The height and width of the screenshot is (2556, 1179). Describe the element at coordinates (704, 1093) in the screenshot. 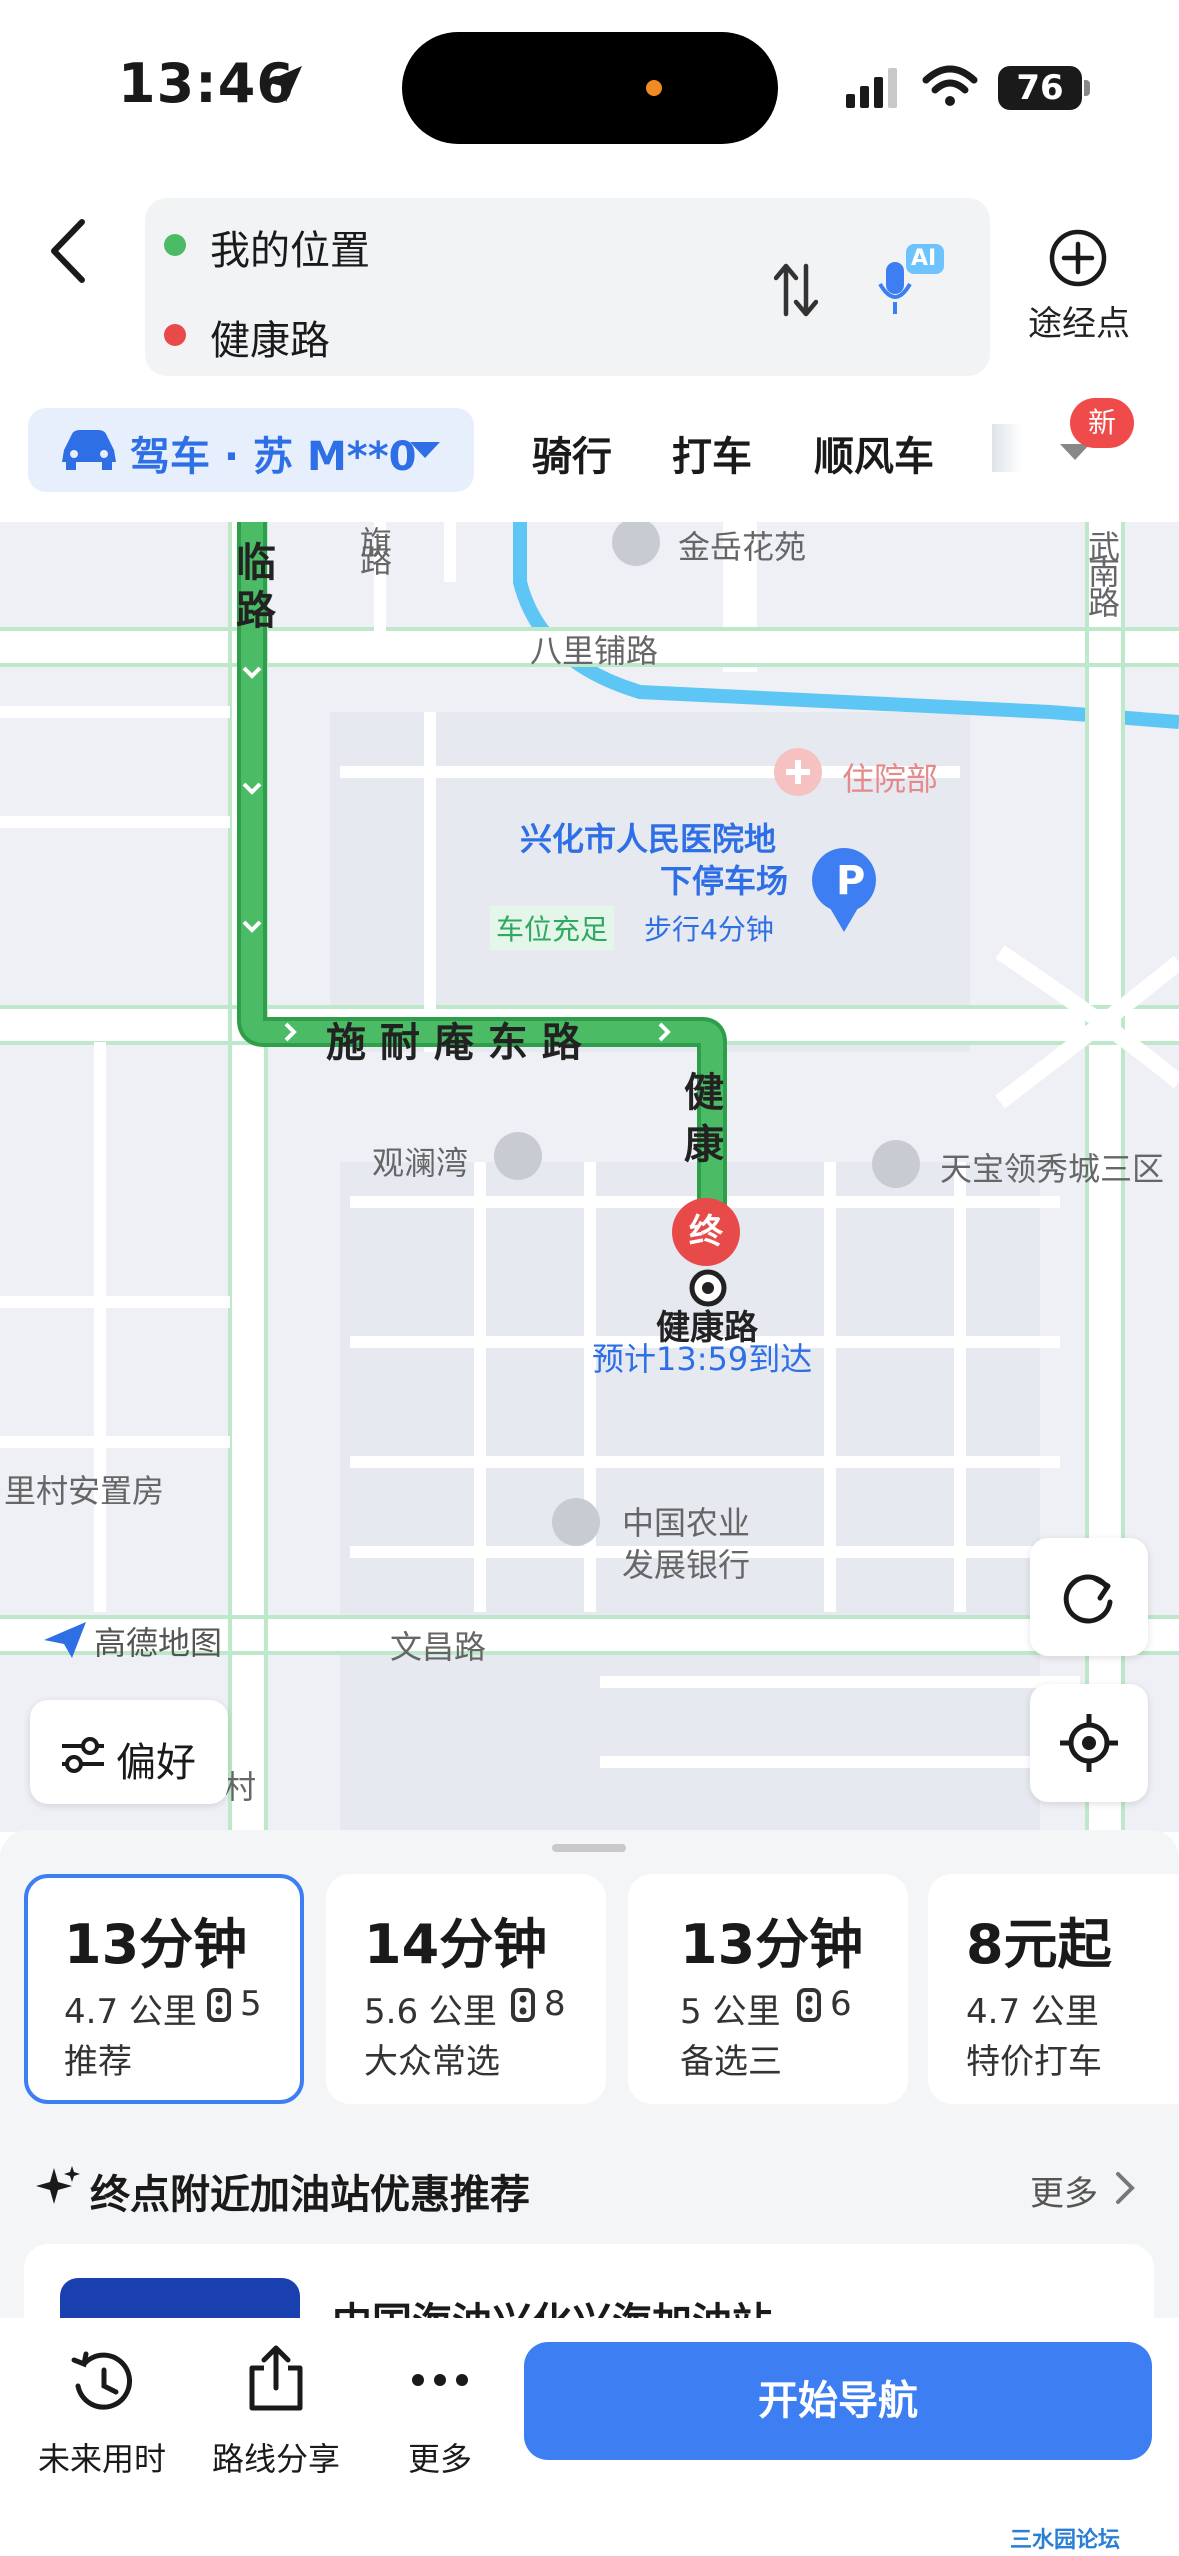

I see `road-label-jian: 健` at that location.